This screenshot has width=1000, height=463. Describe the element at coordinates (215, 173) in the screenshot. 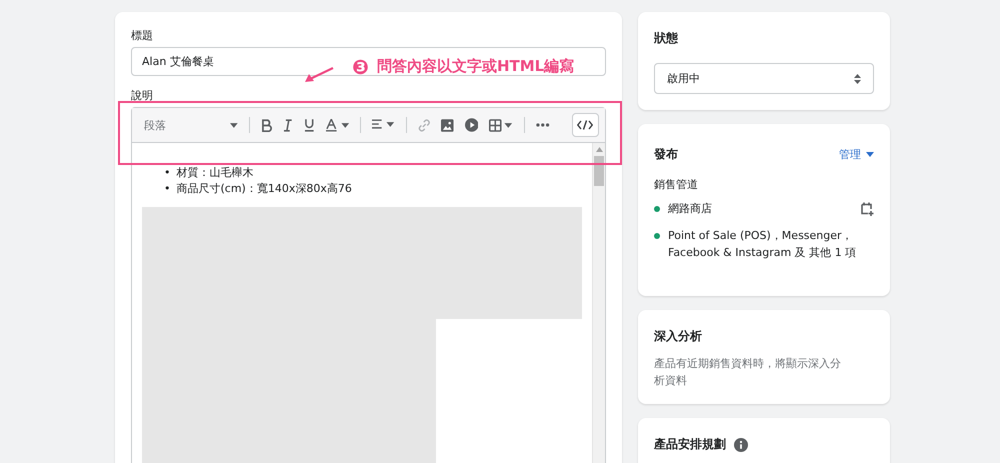

I see `list-item: 材質：山毛櫸木` at that location.